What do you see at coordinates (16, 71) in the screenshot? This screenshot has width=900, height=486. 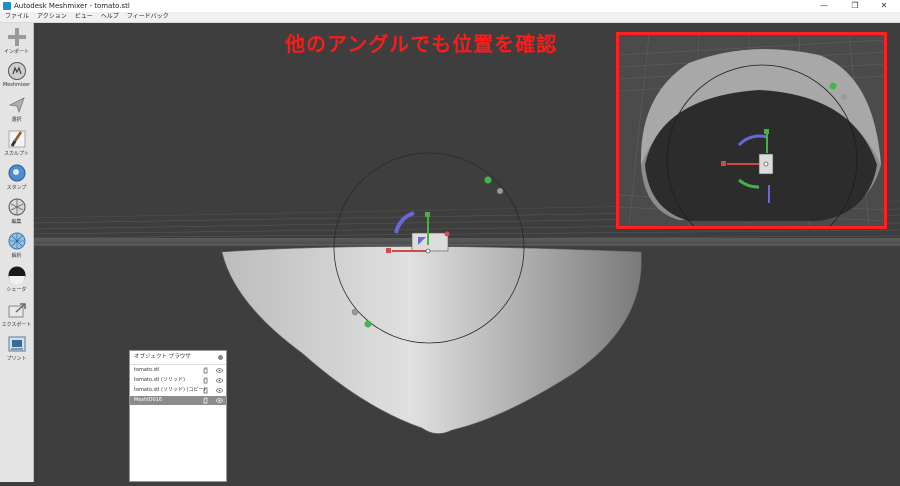 I see `meshmixer-icon` at bounding box center [16, 71].